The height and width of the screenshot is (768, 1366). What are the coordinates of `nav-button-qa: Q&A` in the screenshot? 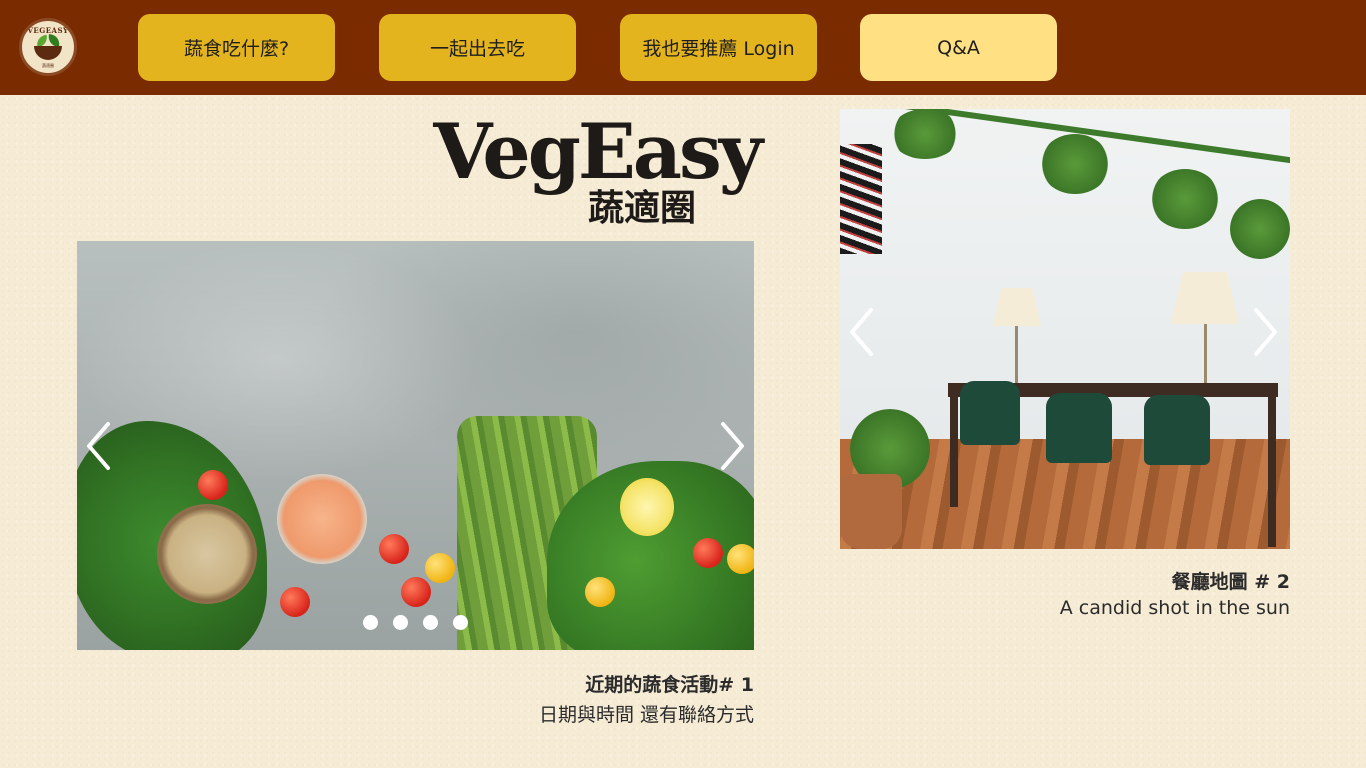 It's located at (958, 47).